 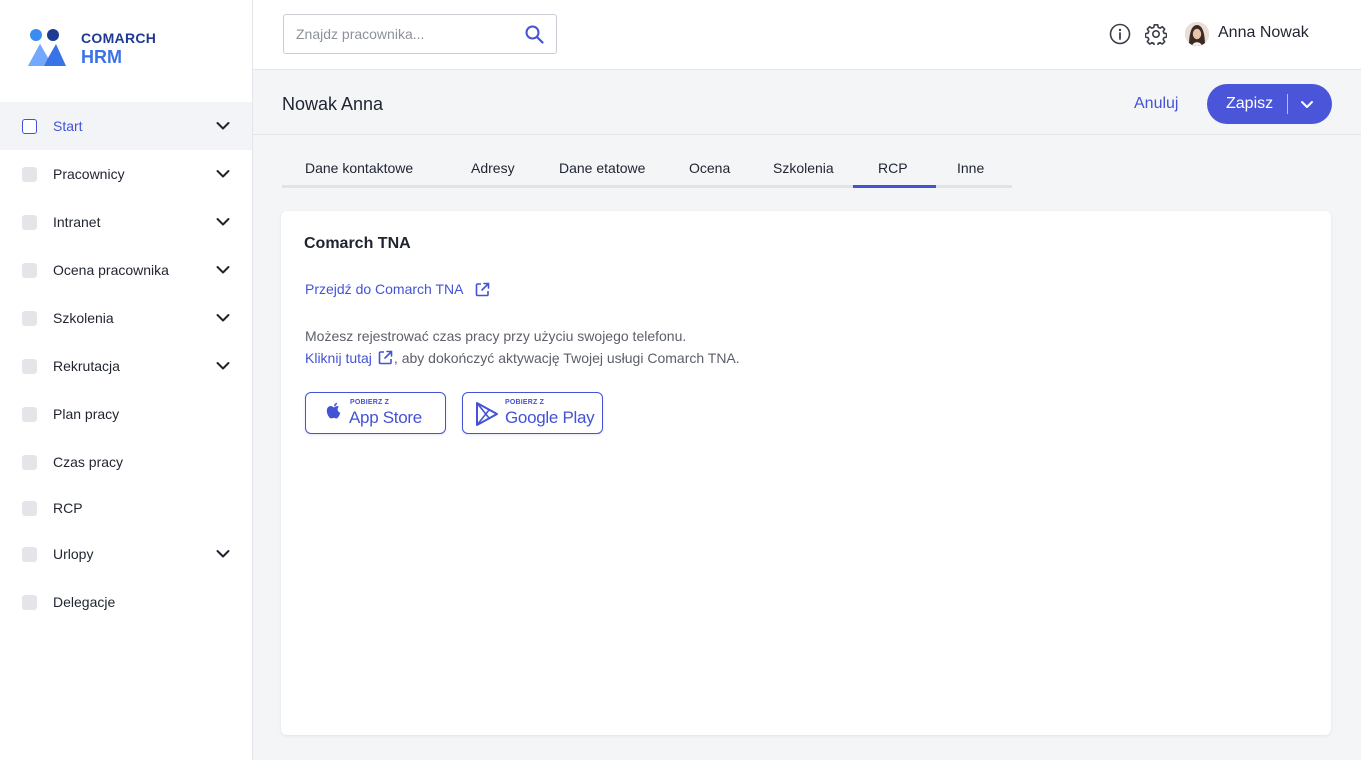 What do you see at coordinates (83, 318) in the screenshot?
I see `sidebar-item-label: Szkolenia` at bounding box center [83, 318].